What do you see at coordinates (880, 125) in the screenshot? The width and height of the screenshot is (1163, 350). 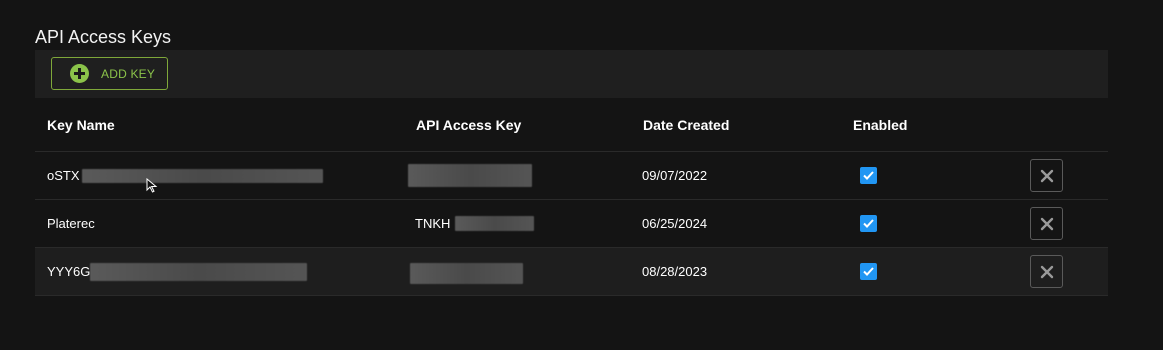 I see `column-header-enabled: Enabled` at bounding box center [880, 125].